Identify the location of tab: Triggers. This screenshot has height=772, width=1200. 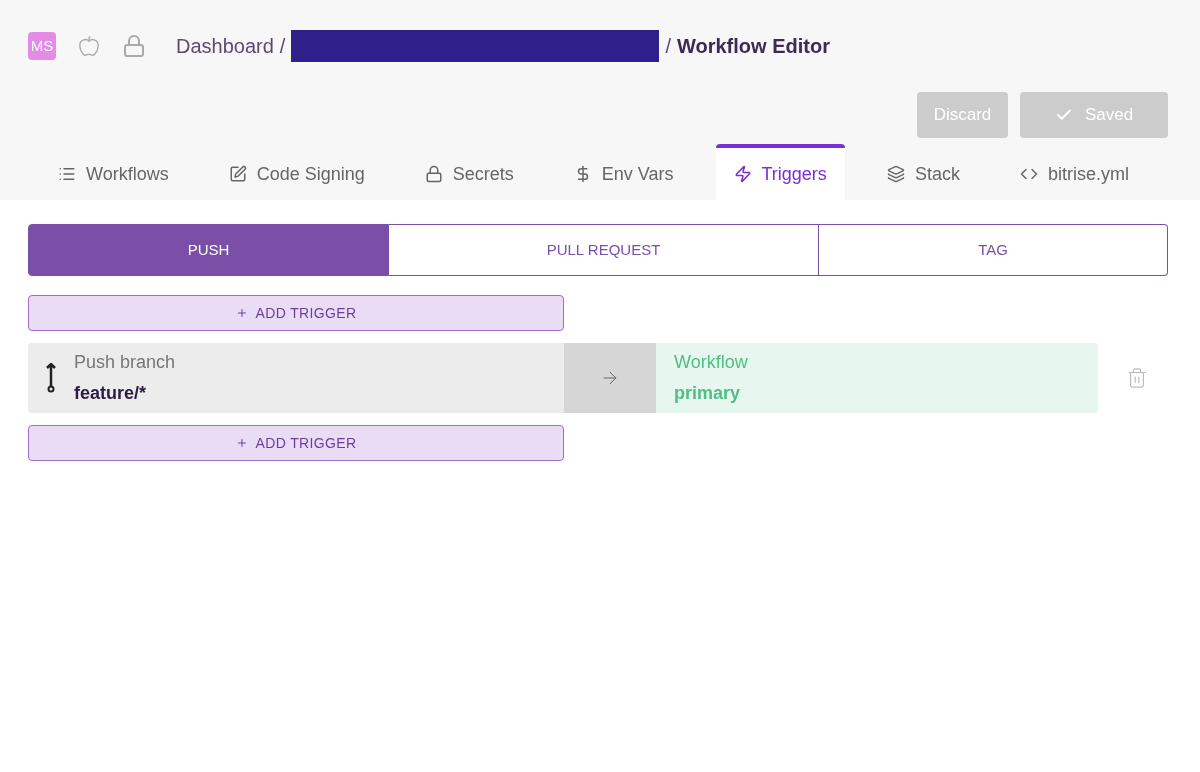
(780, 172).